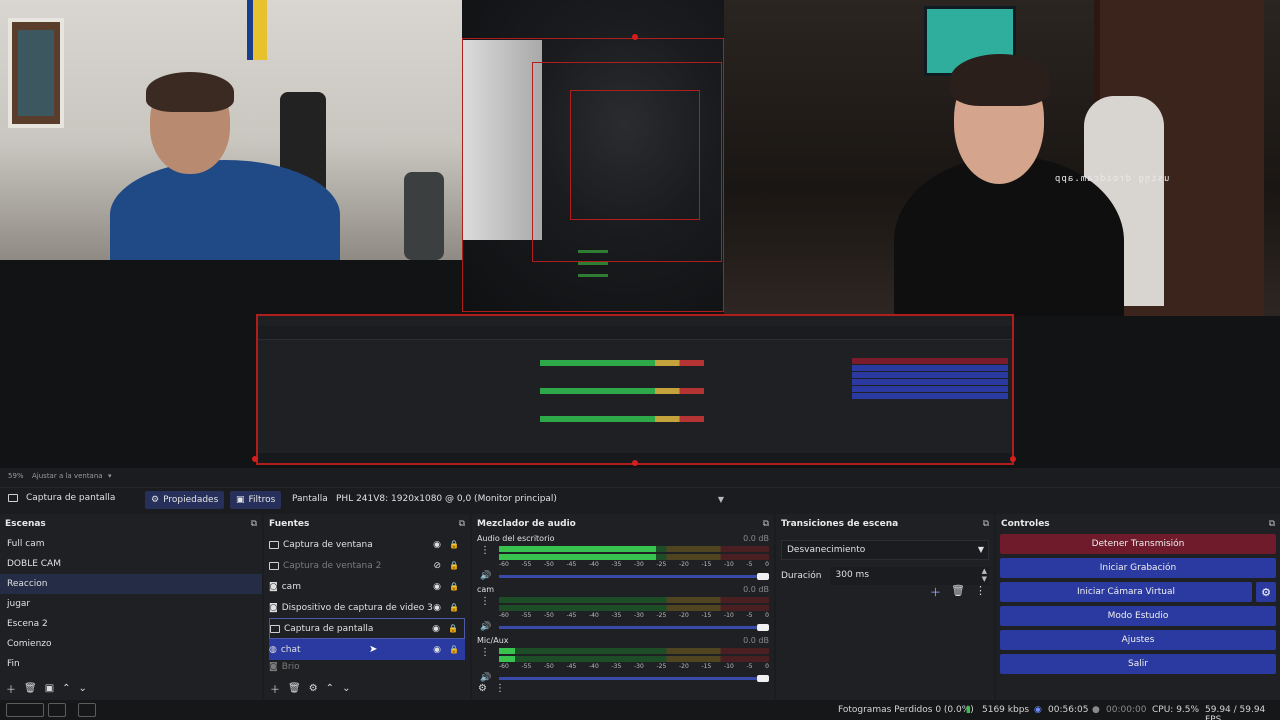 Image resolution: width=1280 pixels, height=720 pixels. Describe the element at coordinates (367, 649) in the screenshot. I see `source-item: ◍ chat ➤ ◉ 🔒` at that location.